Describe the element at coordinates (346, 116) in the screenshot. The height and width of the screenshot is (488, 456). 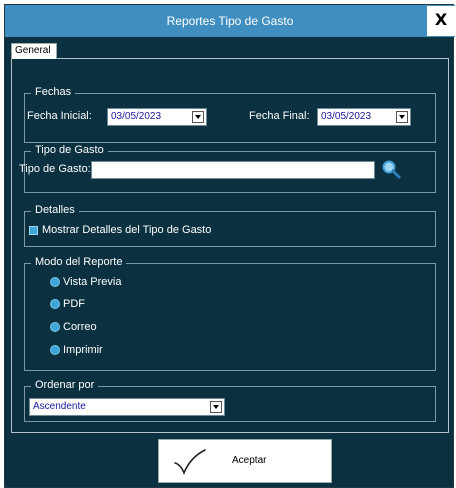
I see `fecha-final-value: 03/05/2023` at that location.